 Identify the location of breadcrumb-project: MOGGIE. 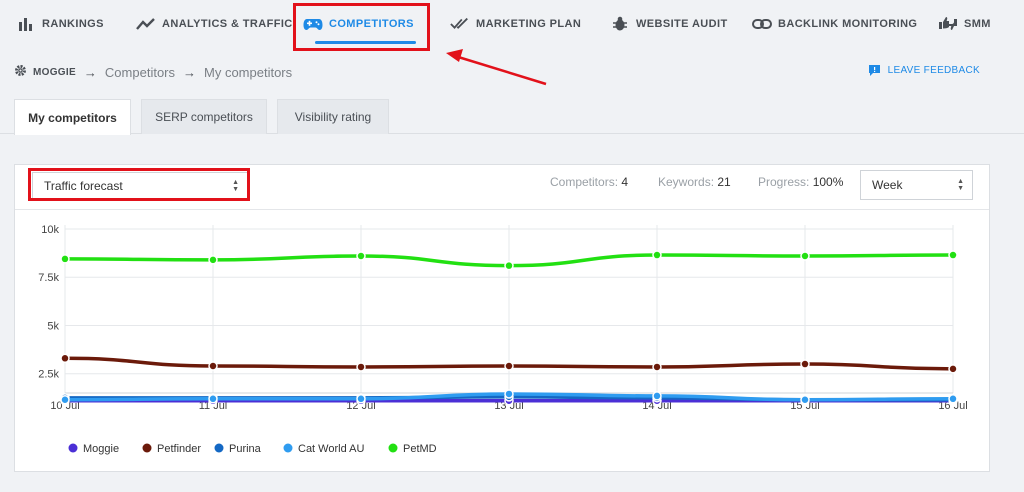
(54, 72).